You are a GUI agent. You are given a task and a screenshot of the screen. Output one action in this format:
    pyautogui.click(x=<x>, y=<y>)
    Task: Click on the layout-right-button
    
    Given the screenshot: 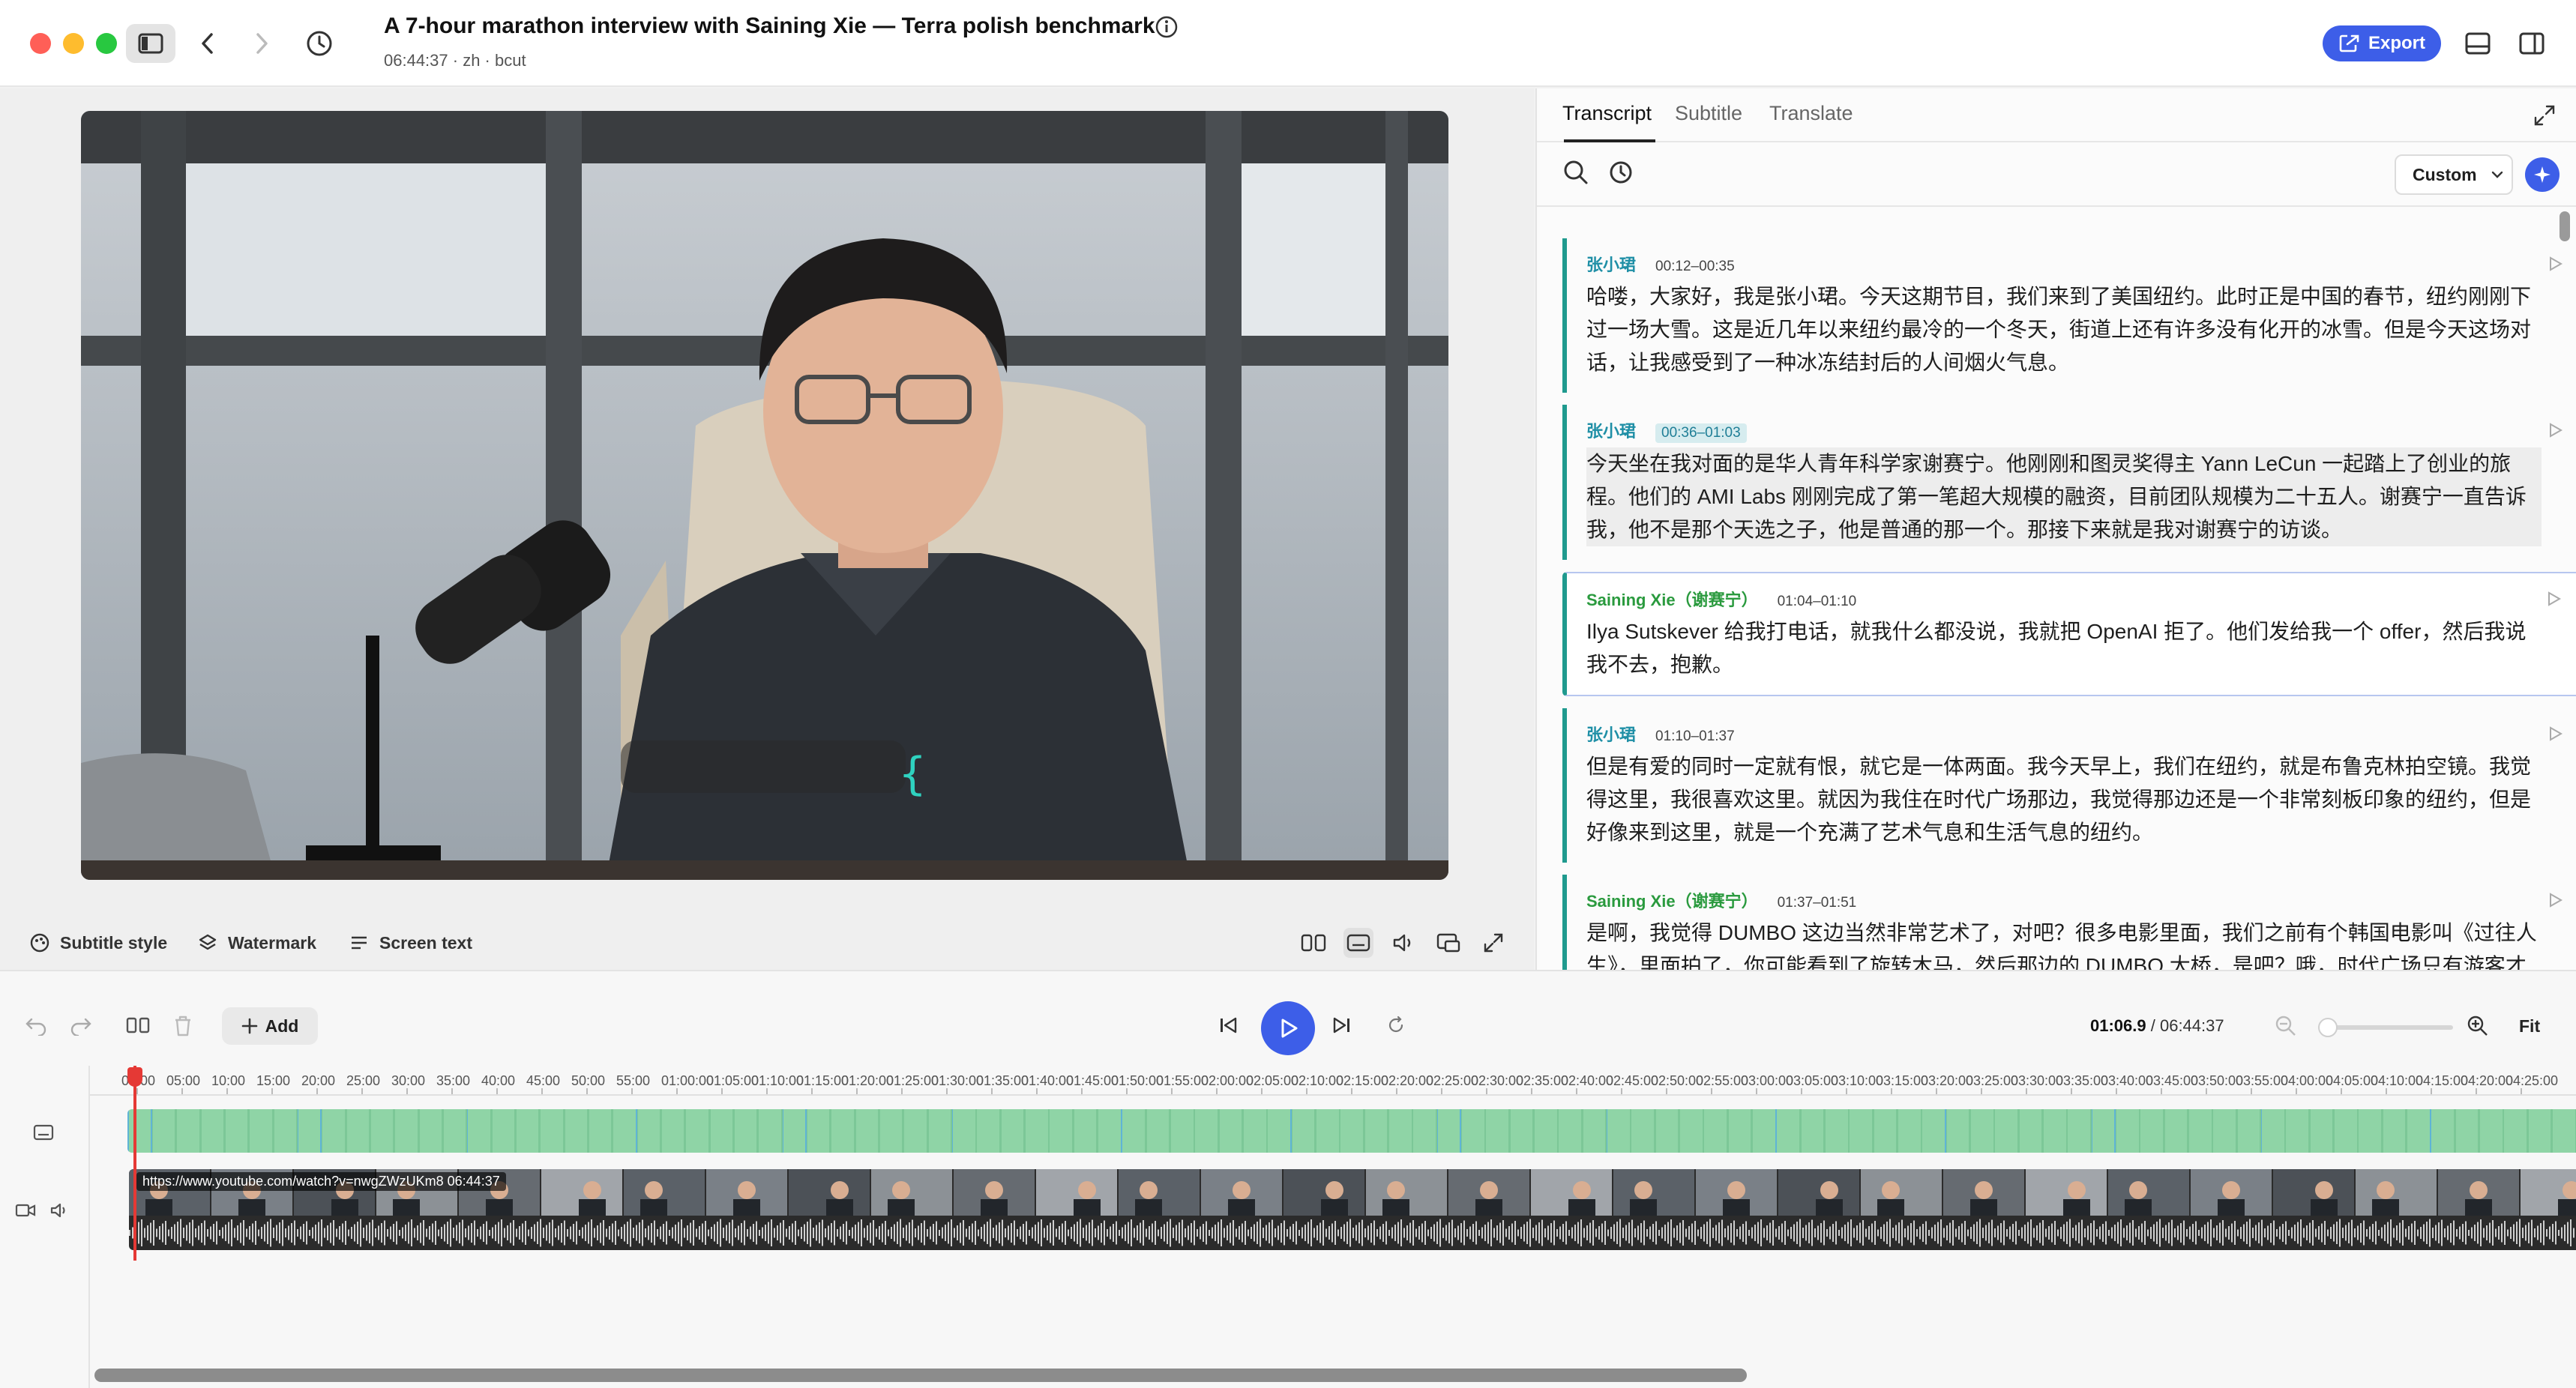 What is the action you would take?
    pyautogui.click(x=2532, y=43)
    